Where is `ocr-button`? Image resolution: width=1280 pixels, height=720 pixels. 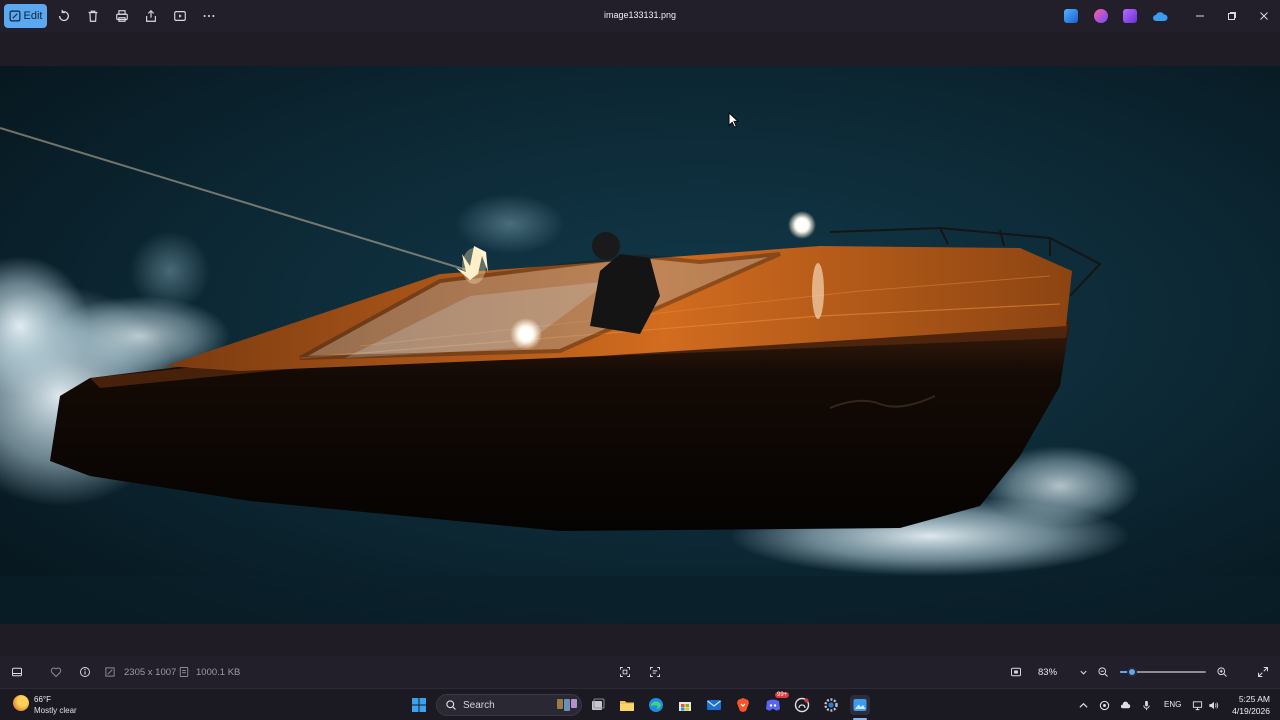
ocr-button is located at coordinates (625, 672).